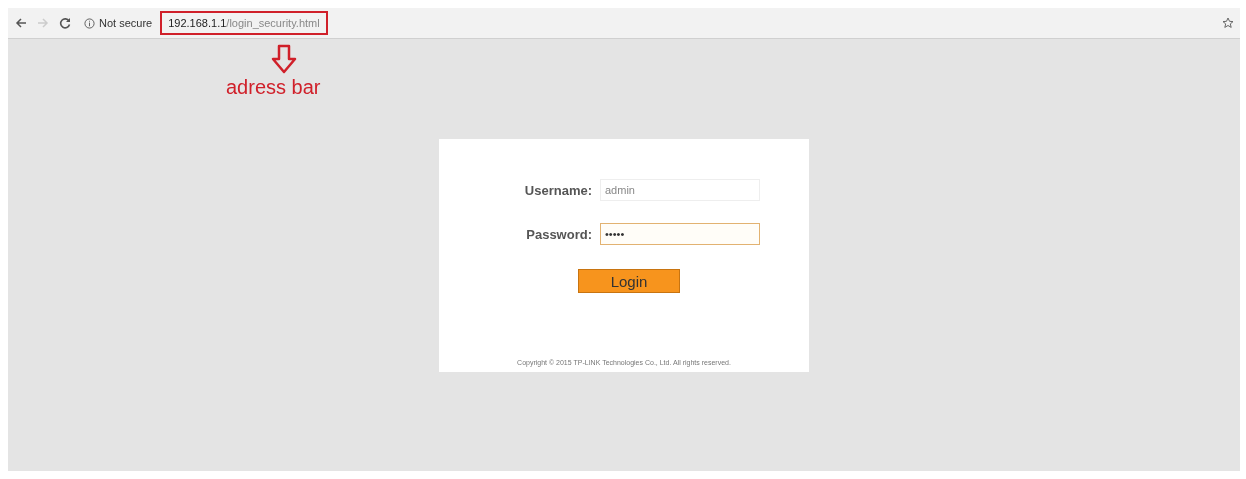 The height and width of the screenshot is (479, 1246). What do you see at coordinates (558, 234) in the screenshot?
I see `field-label: Password:` at bounding box center [558, 234].